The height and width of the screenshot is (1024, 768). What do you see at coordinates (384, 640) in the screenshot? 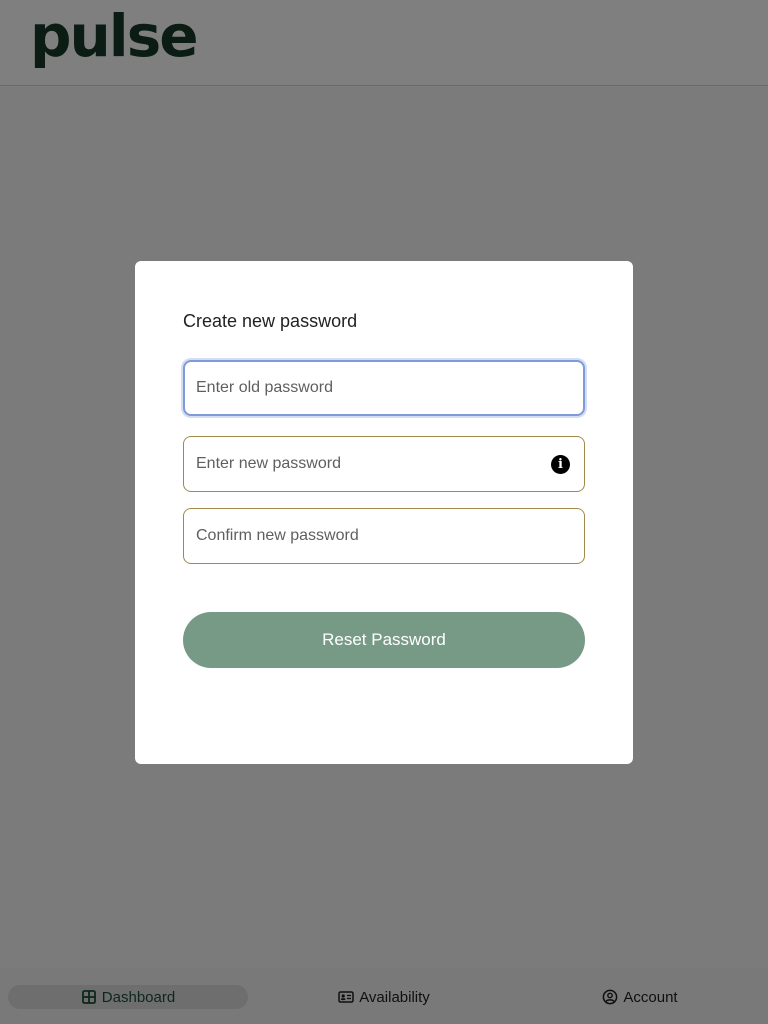
I see `reset-password-button: Reset Password` at bounding box center [384, 640].